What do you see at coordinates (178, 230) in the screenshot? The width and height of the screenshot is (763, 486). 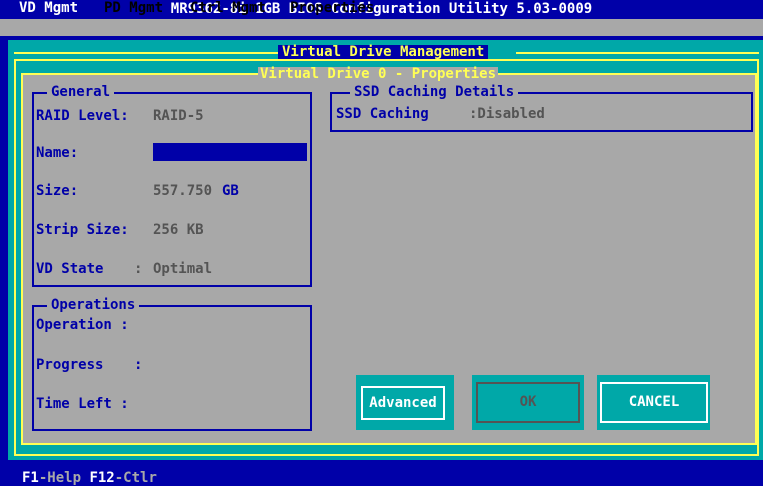 I see `strip-size-value: 256 KB` at bounding box center [178, 230].